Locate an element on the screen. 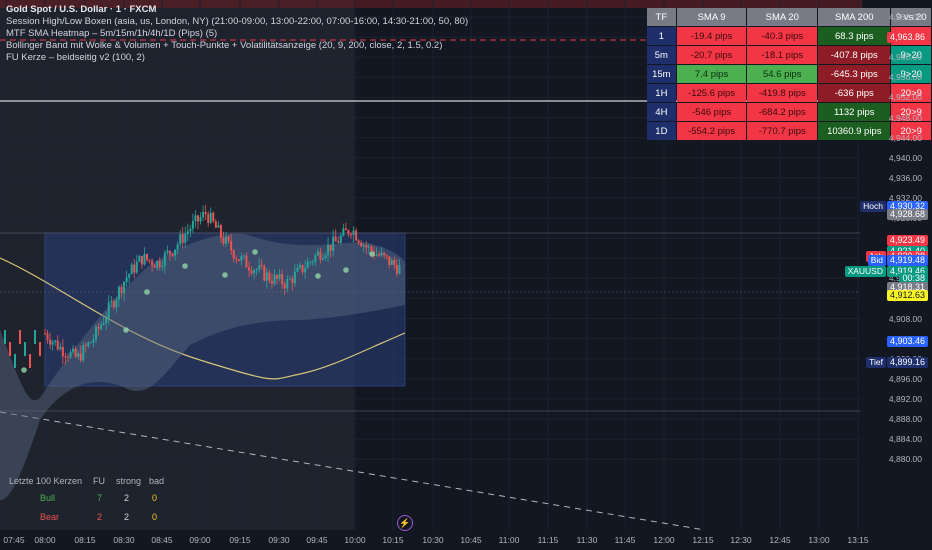 The image size is (932, 550). heatmap-value-cell: -125.6 pips is located at coordinates (711, 93).